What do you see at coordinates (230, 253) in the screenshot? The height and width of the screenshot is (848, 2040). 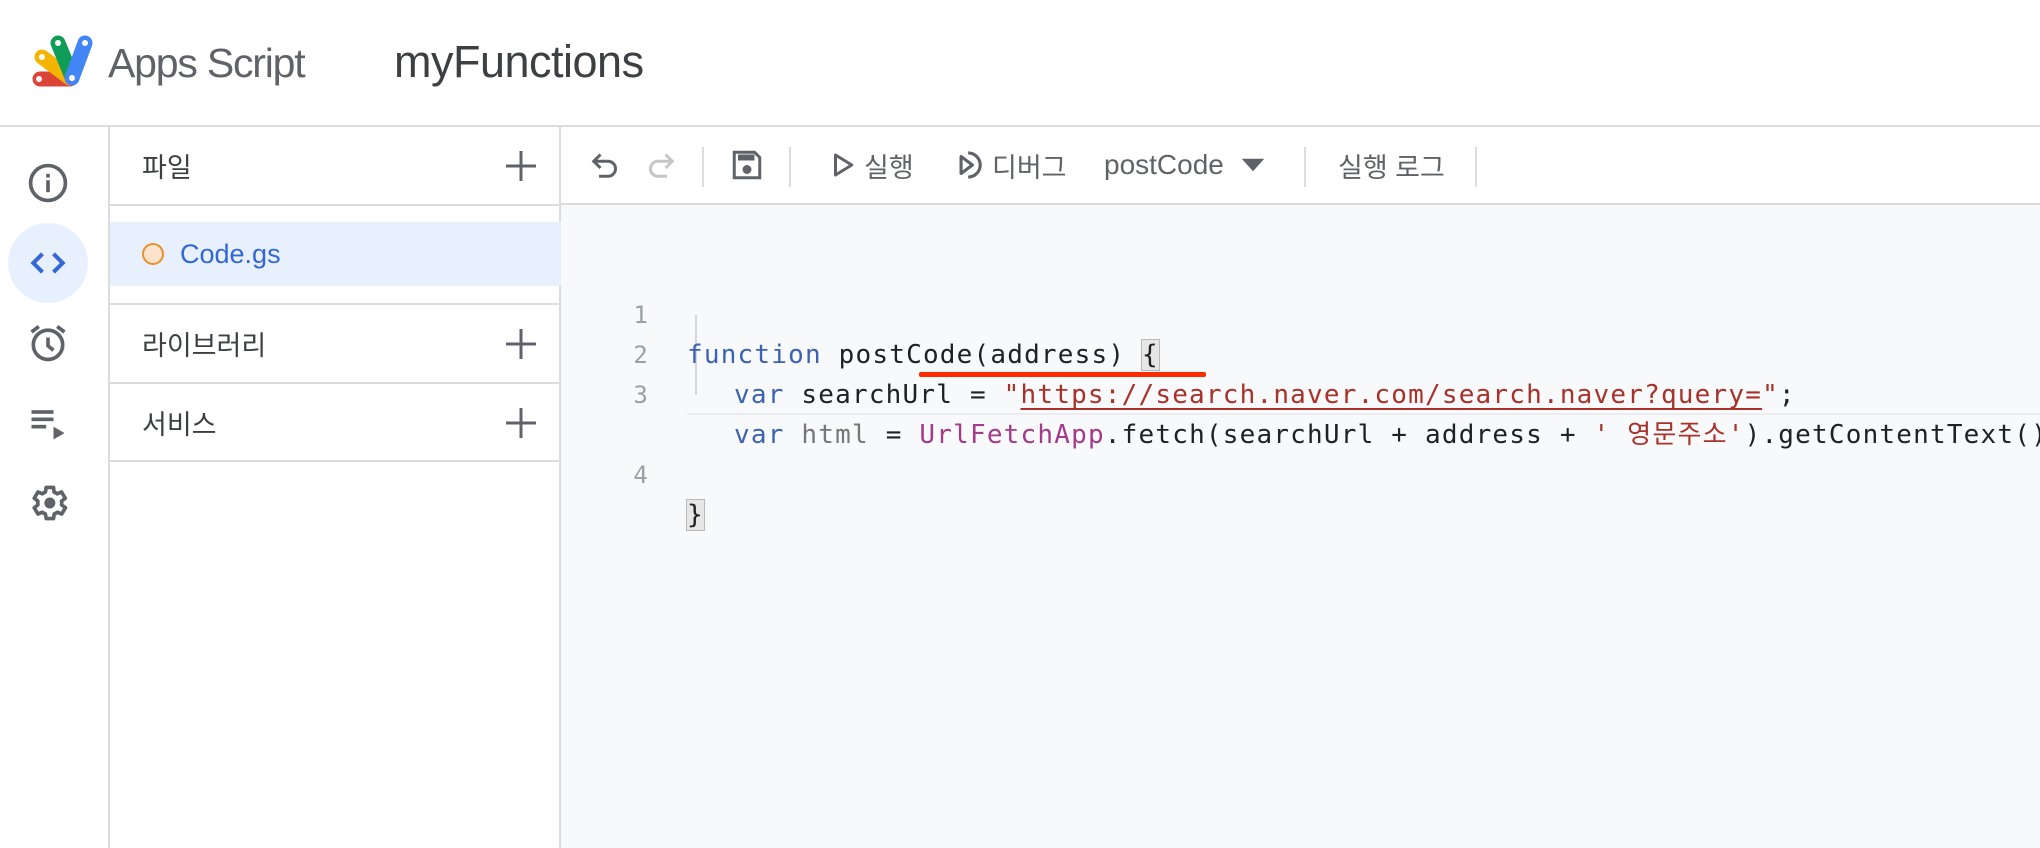 I see `file-name: Code.gs` at bounding box center [230, 253].